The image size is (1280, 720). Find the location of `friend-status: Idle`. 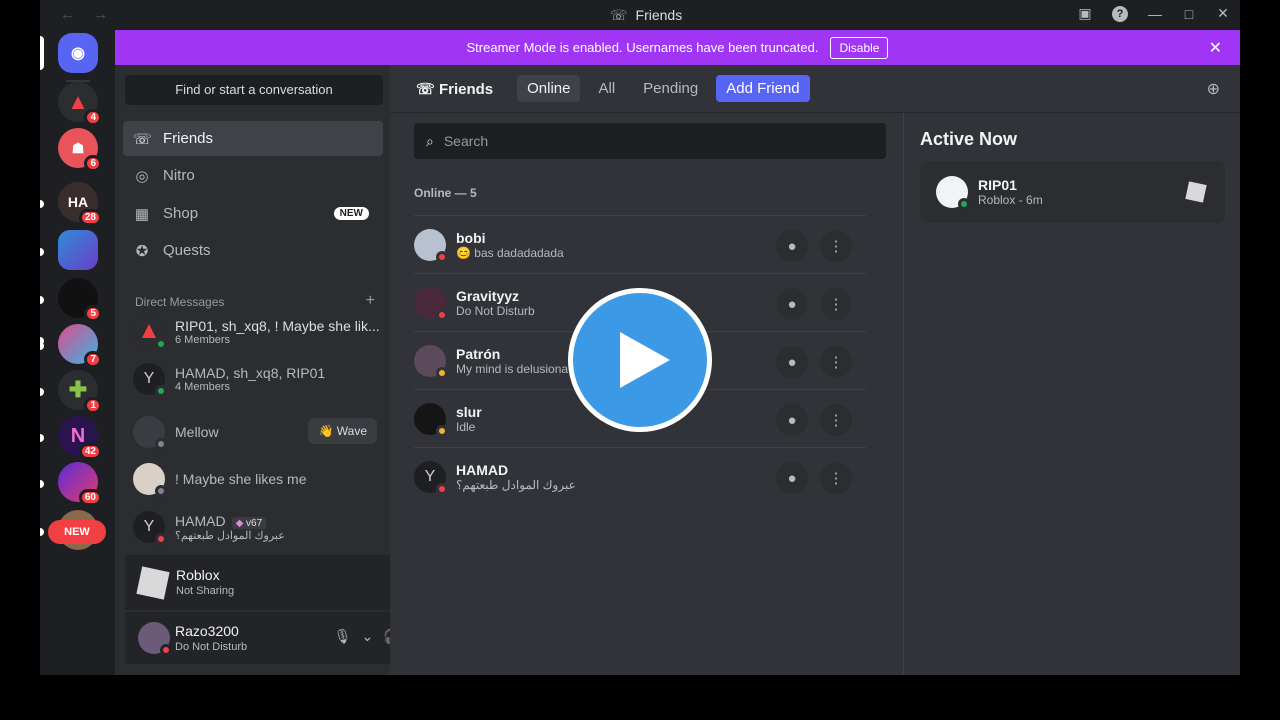

friend-status: Idle is located at coordinates (466, 426).